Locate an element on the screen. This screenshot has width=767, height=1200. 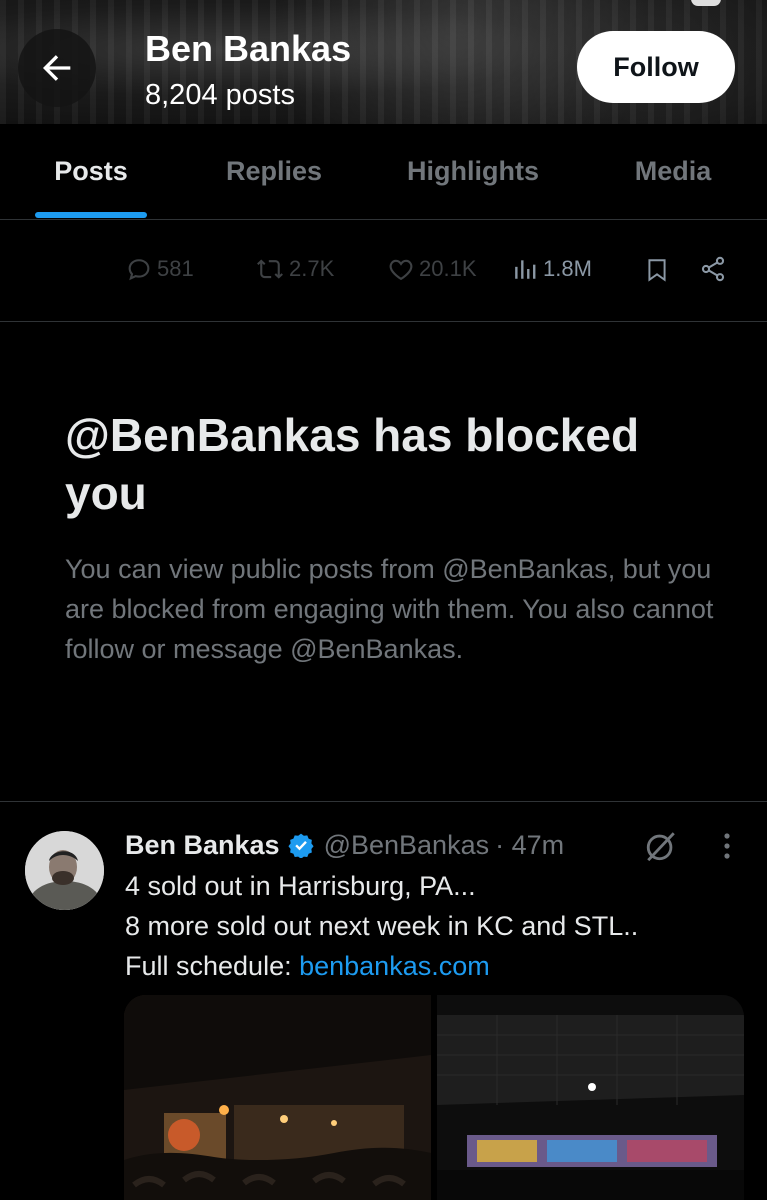
engagement-bar: 581 2.7K 20.1K 1.8M is located at coordinates (383, 270).